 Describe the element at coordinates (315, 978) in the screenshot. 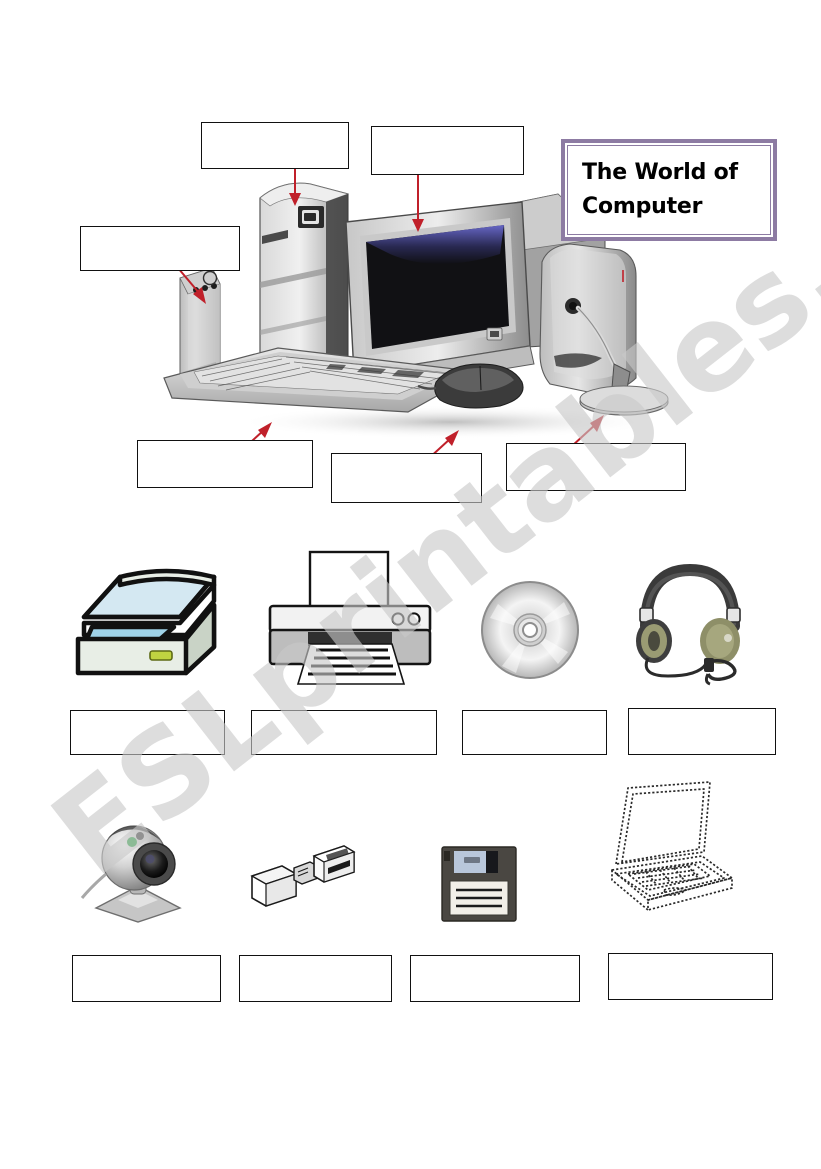

I see `answer-box-usb-drive` at that location.